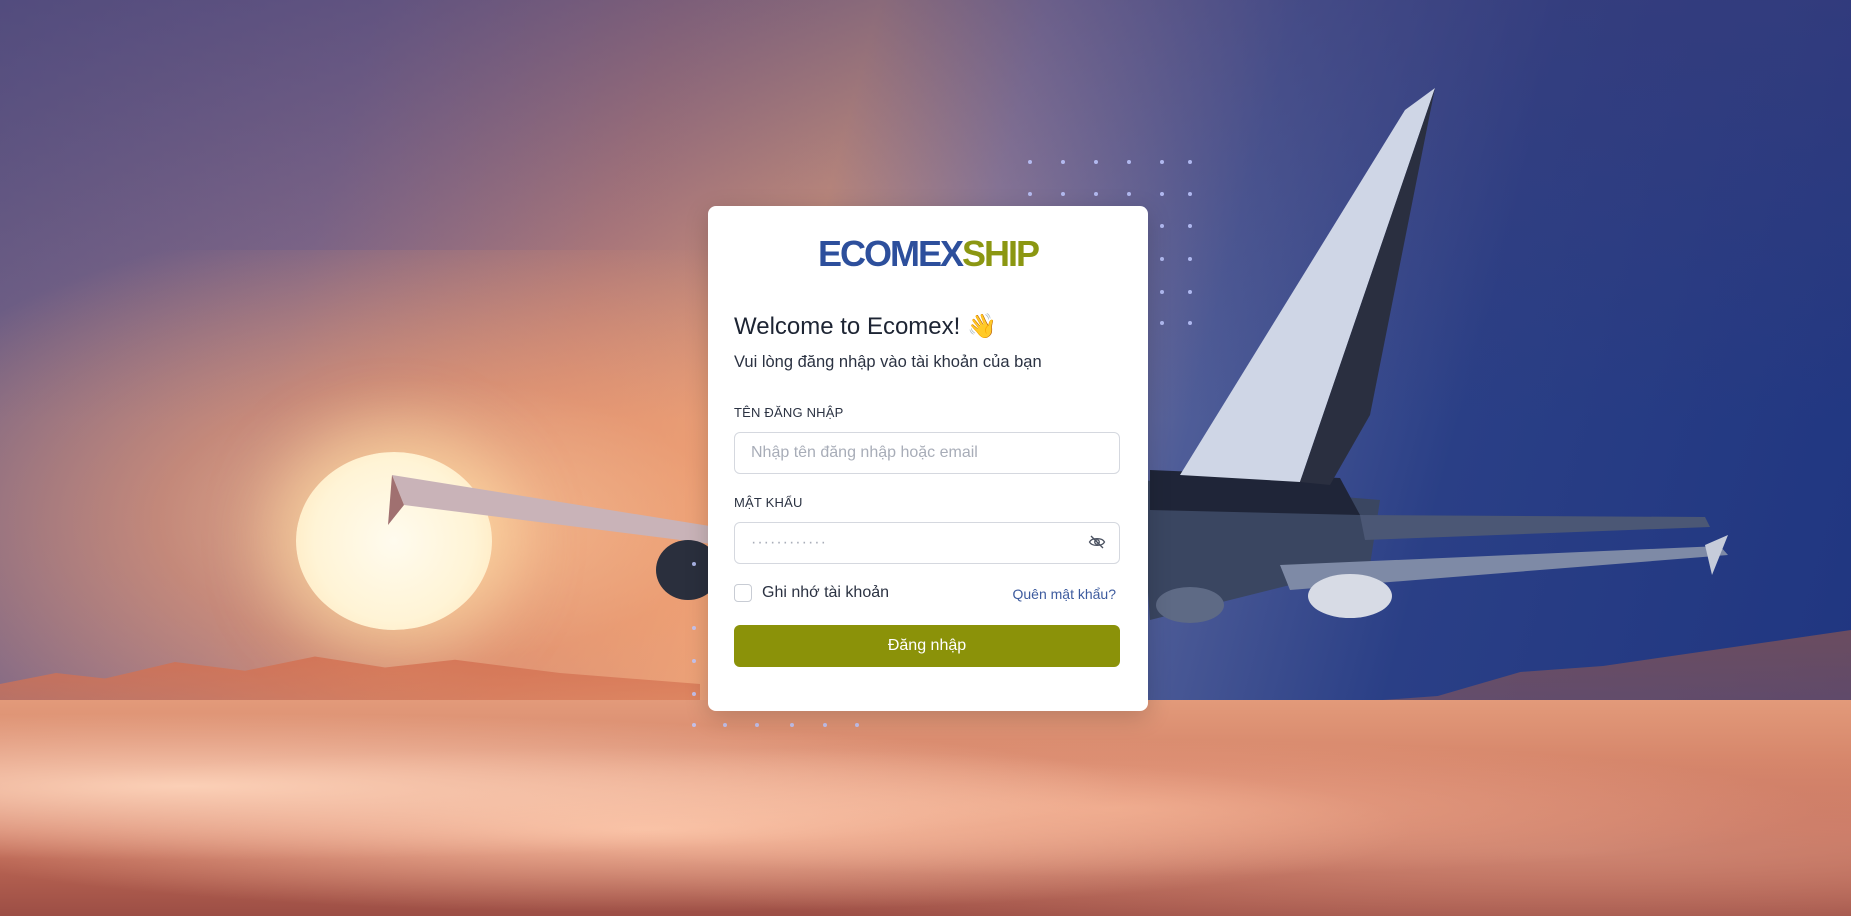  Describe the element at coordinates (1097, 542) in the screenshot. I see `eye-off-icon` at that location.